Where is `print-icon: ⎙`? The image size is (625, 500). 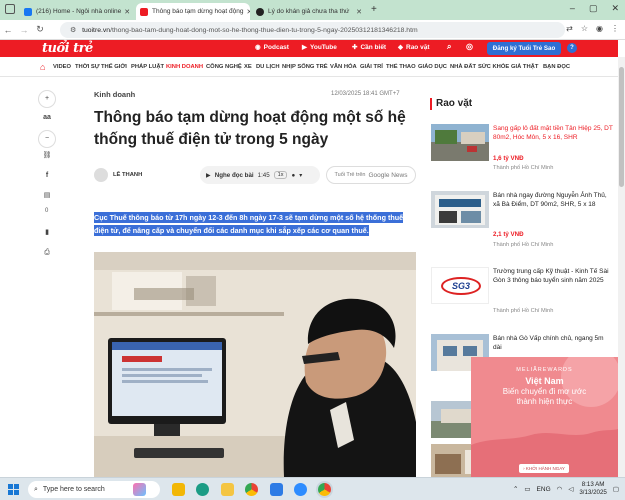 print-icon: ⎙ is located at coordinates (47, 254).